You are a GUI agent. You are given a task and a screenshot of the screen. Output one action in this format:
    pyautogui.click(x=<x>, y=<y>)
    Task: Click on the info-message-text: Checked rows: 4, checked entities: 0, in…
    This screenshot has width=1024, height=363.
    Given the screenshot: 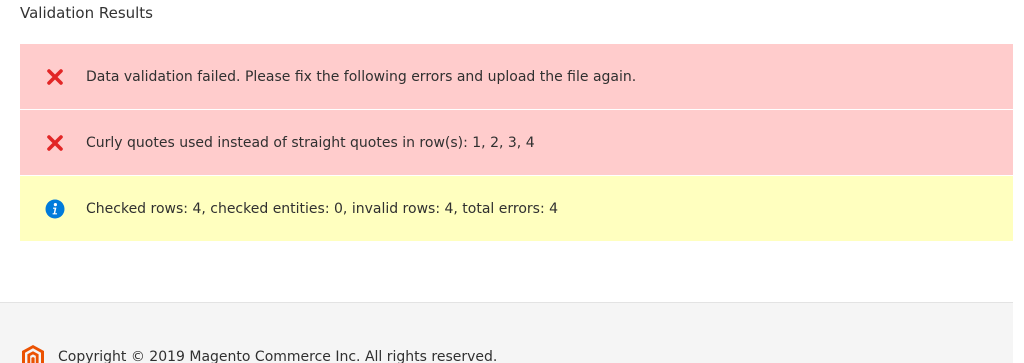 What is the action you would take?
    pyautogui.click(x=322, y=208)
    